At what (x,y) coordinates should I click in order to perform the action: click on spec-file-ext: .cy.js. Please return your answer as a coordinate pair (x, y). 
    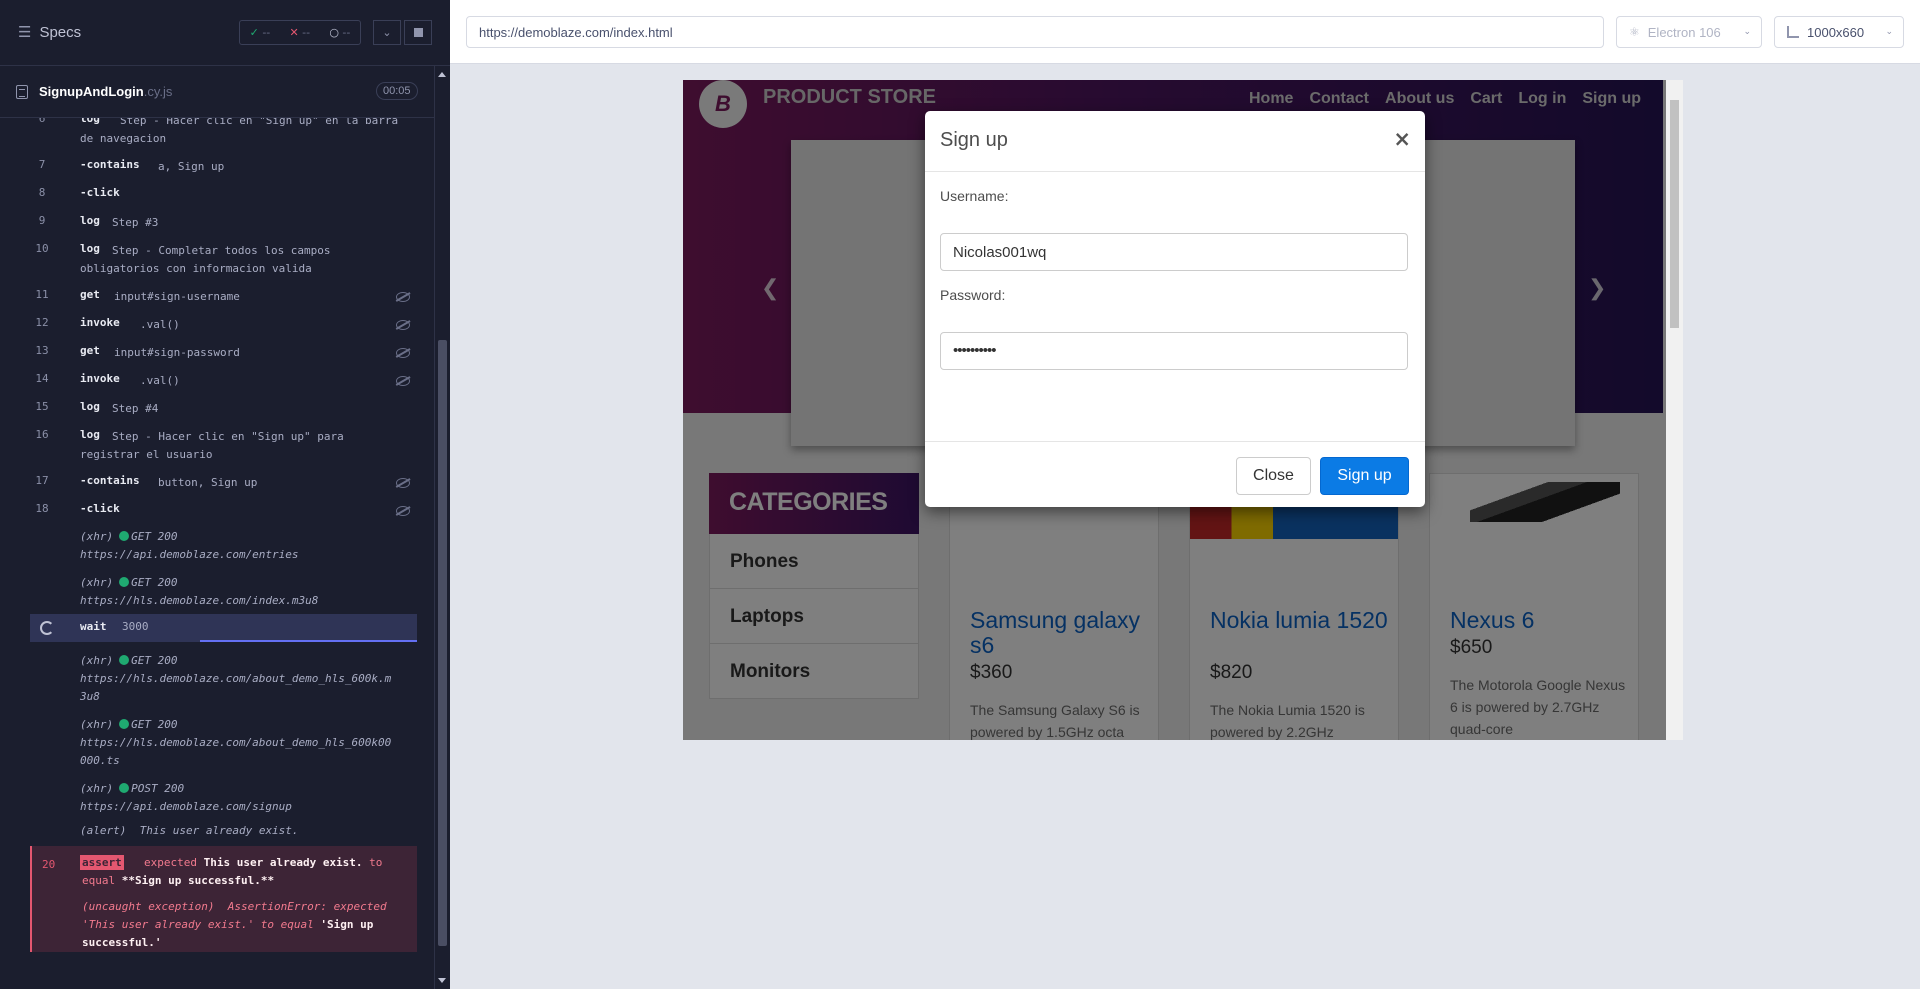
    Looking at the image, I should click on (158, 91).